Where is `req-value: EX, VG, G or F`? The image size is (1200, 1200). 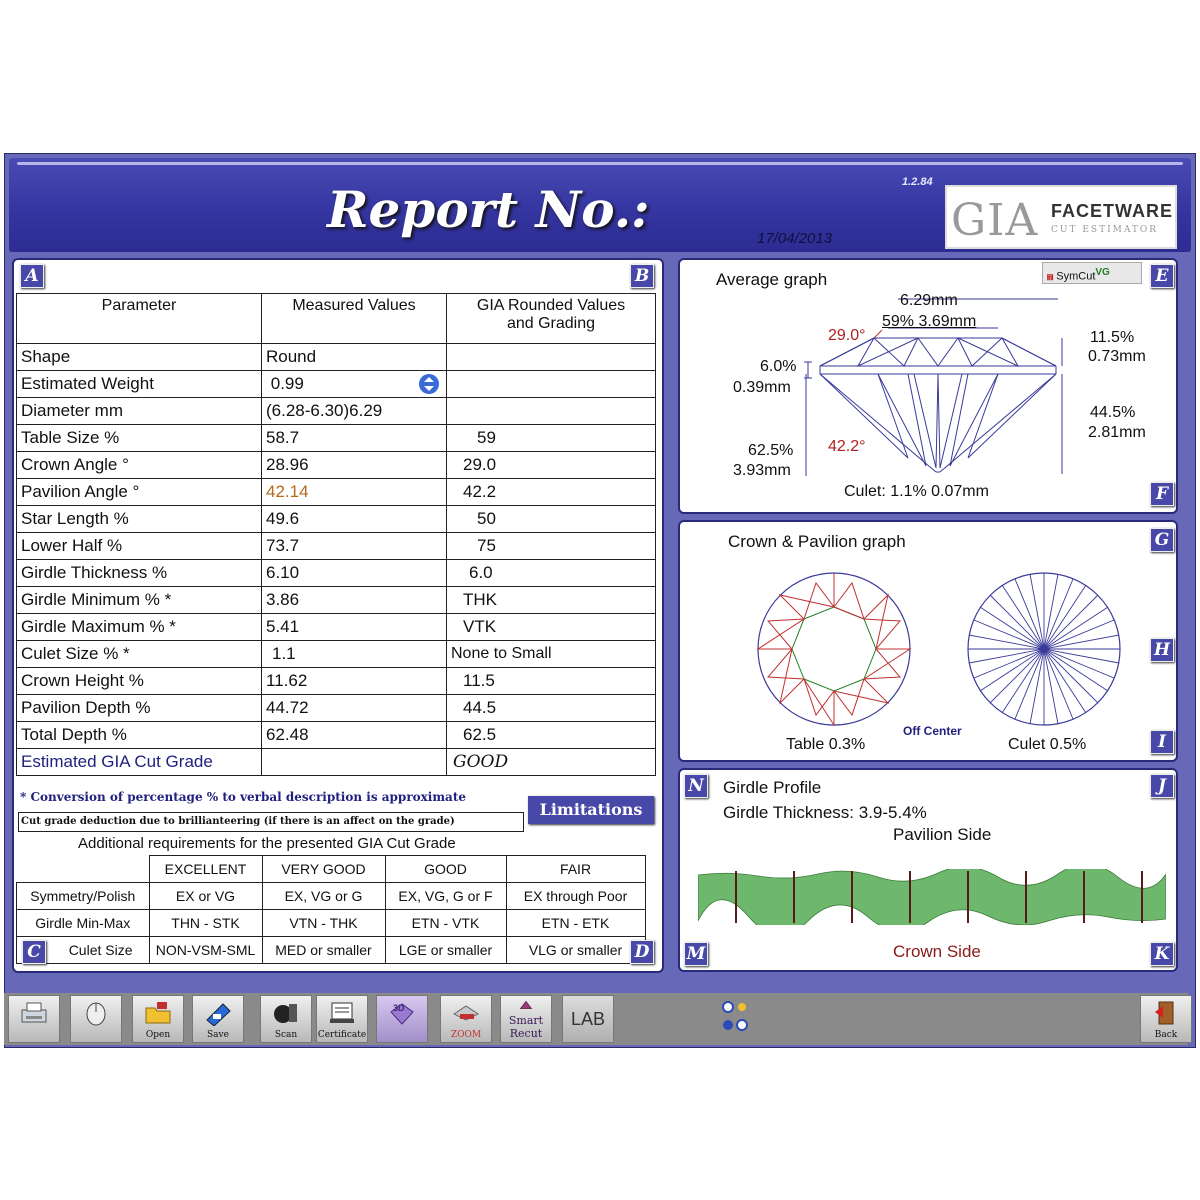
req-value: EX, VG, G or F is located at coordinates (445, 896).